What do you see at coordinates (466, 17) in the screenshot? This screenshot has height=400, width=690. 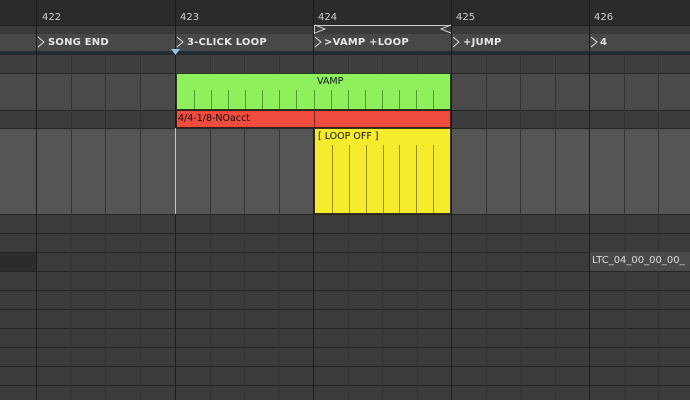 I see `bar-number-425: 425` at bounding box center [466, 17].